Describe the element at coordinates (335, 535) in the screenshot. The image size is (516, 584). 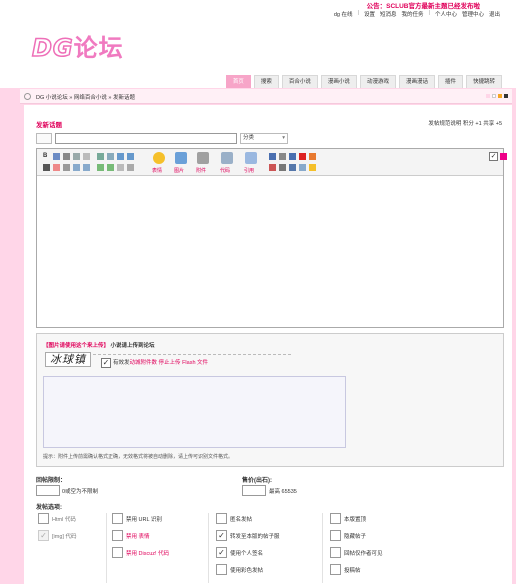
I see `option-hidden-checkbox` at that location.